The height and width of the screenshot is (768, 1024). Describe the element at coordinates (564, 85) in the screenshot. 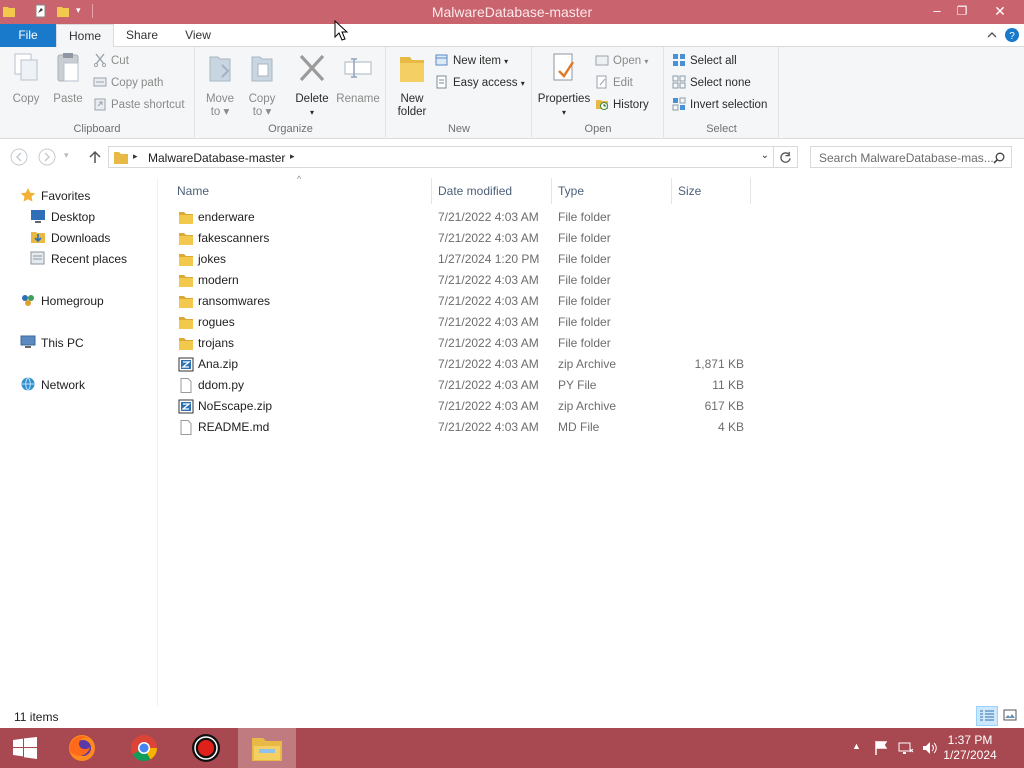

I see `properties-button: Properties ▾` at that location.